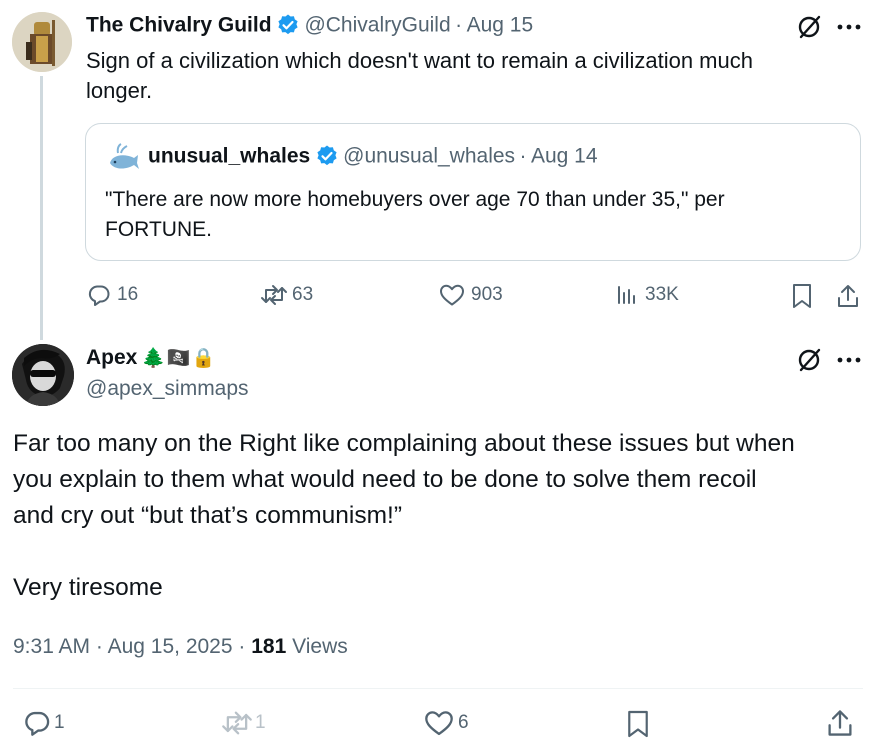  What do you see at coordinates (463, 722) in the screenshot?
I see `like-count: 6` at bounding box center [463, 722].